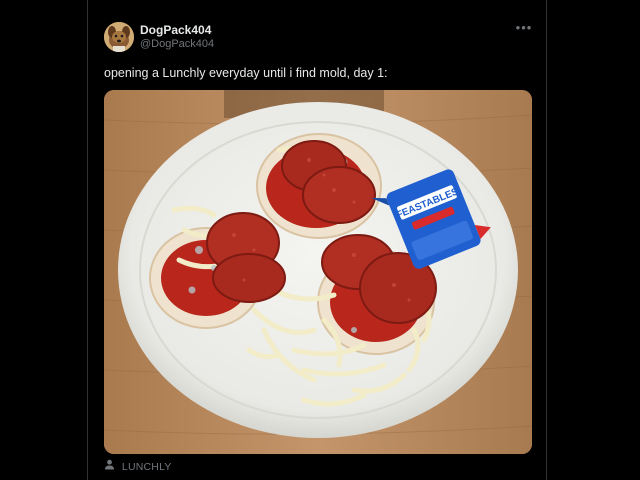  What do you see at coordinates (524, 28) in the screenshot?
I see `more-horizontal-icon: •••` at bounding box center [524, 28].